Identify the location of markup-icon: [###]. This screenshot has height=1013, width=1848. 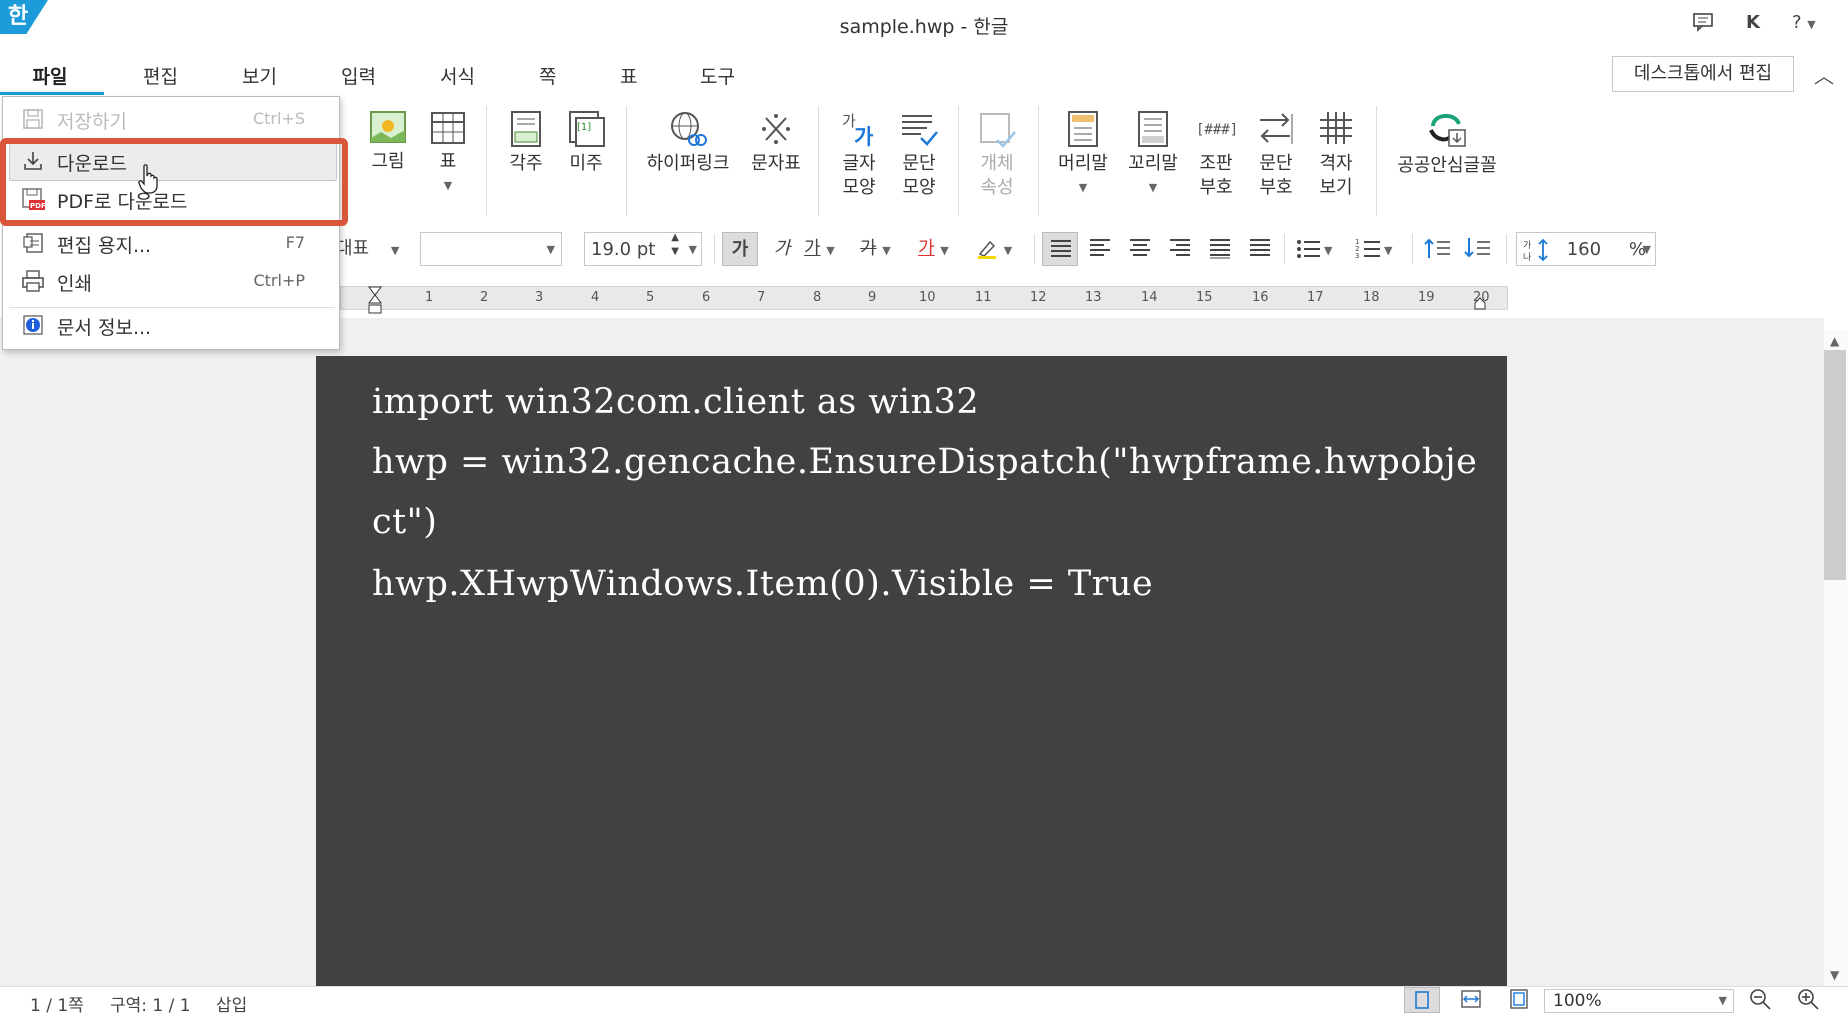
(1216, 130).